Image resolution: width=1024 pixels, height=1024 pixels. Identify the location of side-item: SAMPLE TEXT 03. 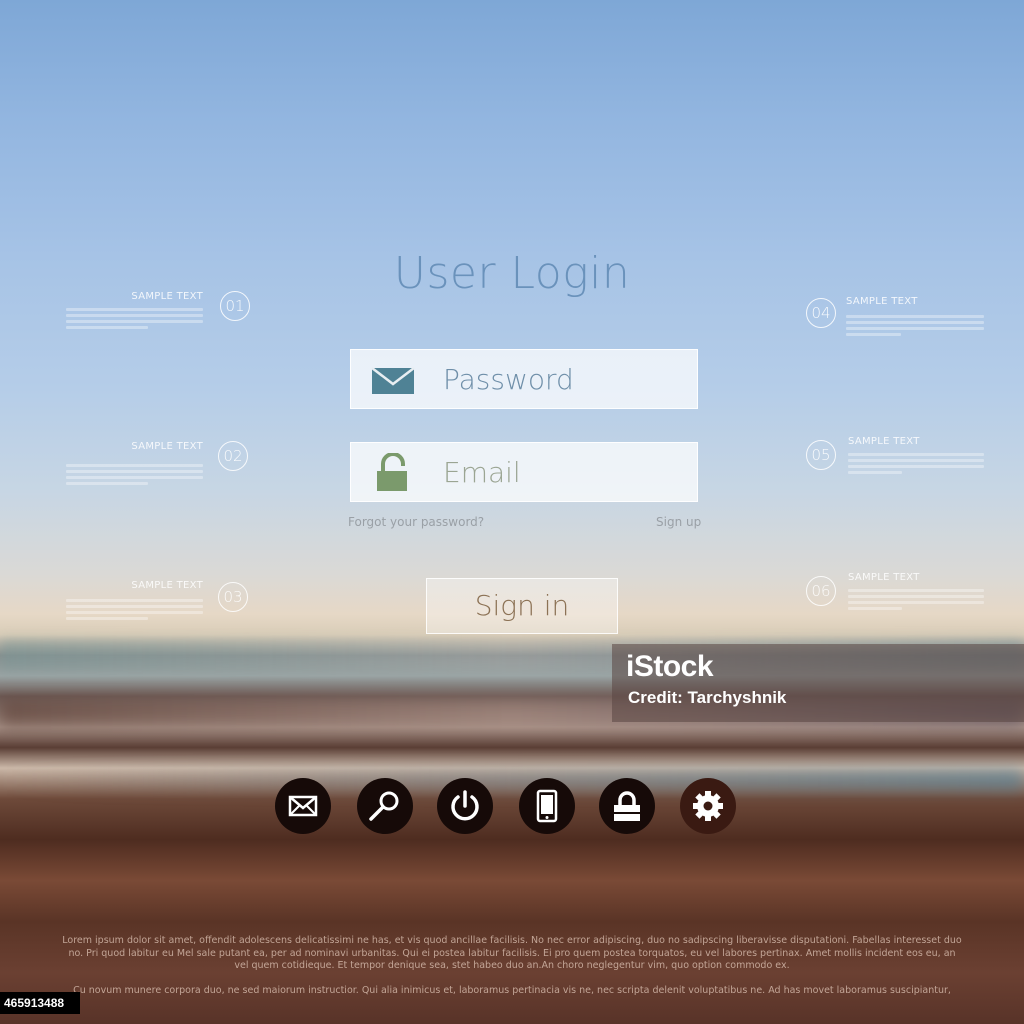
(166, 600).